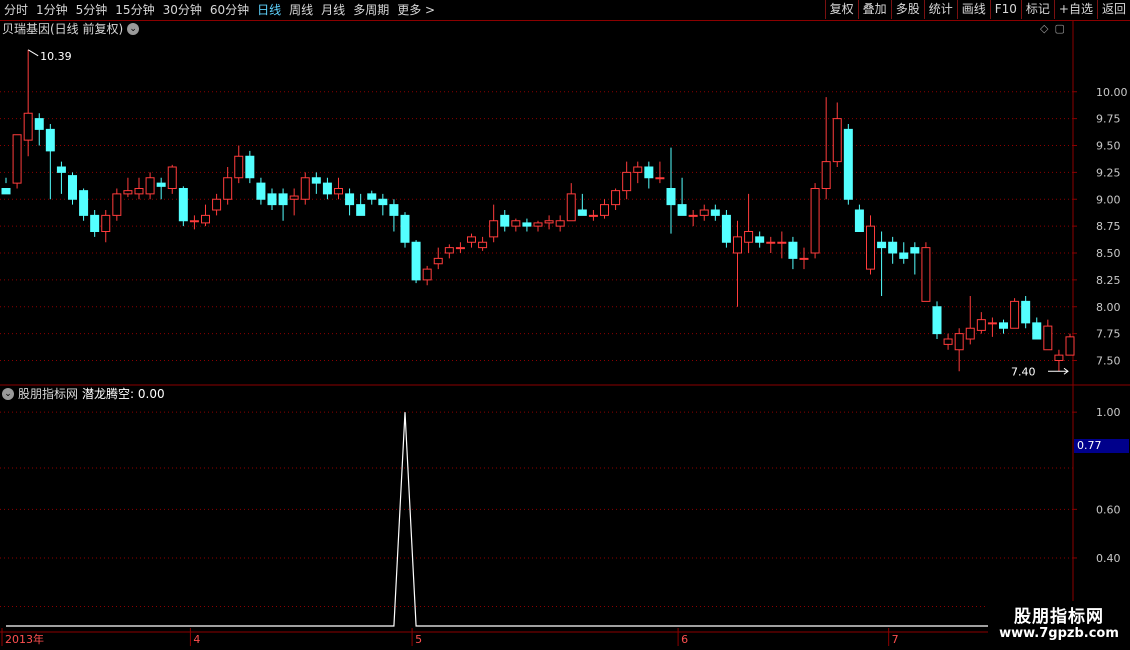  I want to click on y-tick-label: 7.50, so click(1108, 361).